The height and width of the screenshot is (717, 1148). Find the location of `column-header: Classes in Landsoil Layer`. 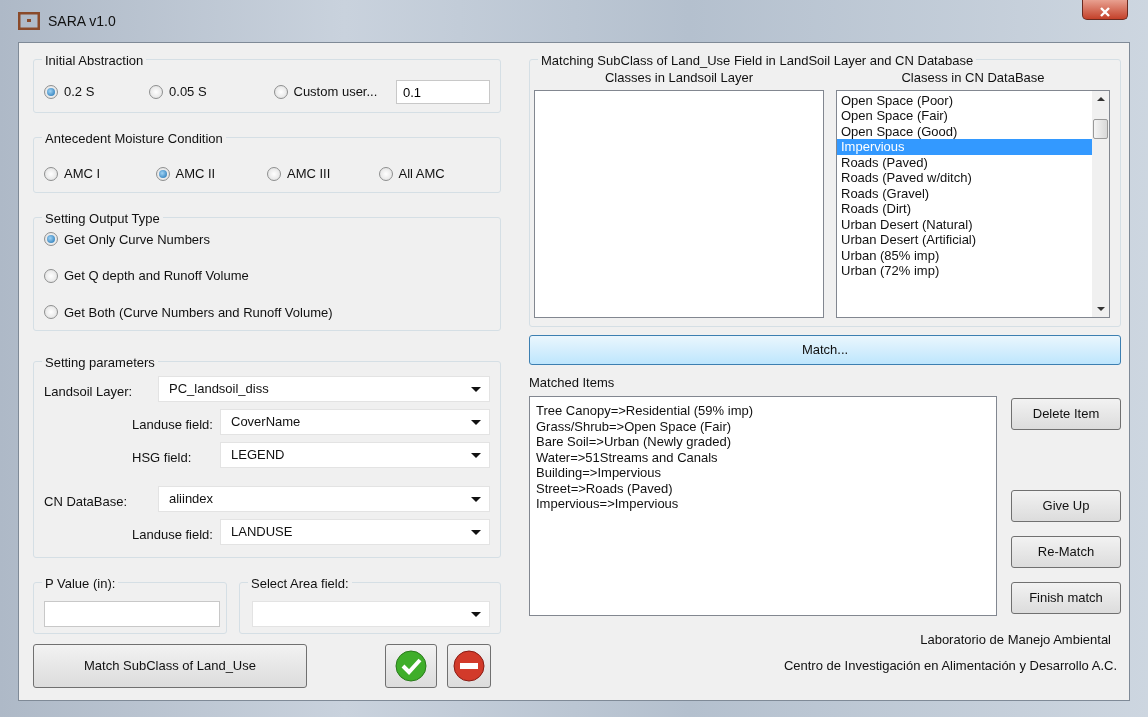

column-header: Classes in Landsoil Layer is located at coordinates (679, 78).